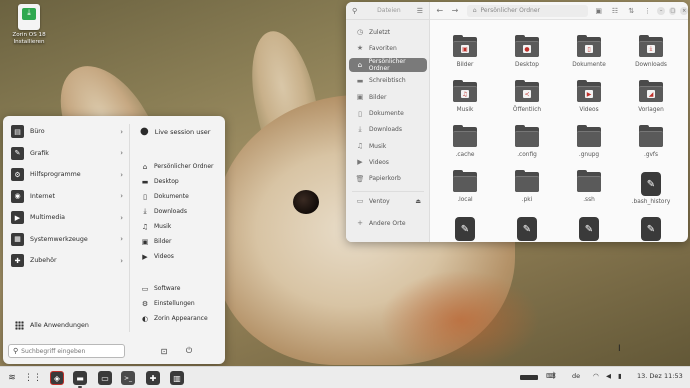 Image resolution: width=690 pixels, height=388 pixels. What do you see at coordinates (159, 181) in the screenshot?
I see `menu-place-item: ▬ Desktop` at bounding box center [159, 181].